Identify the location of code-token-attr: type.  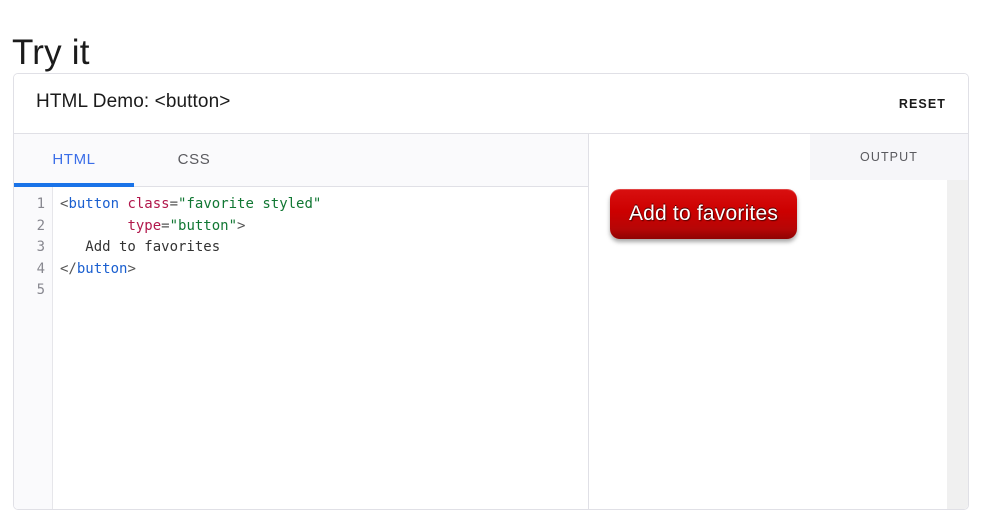
(144, 225).